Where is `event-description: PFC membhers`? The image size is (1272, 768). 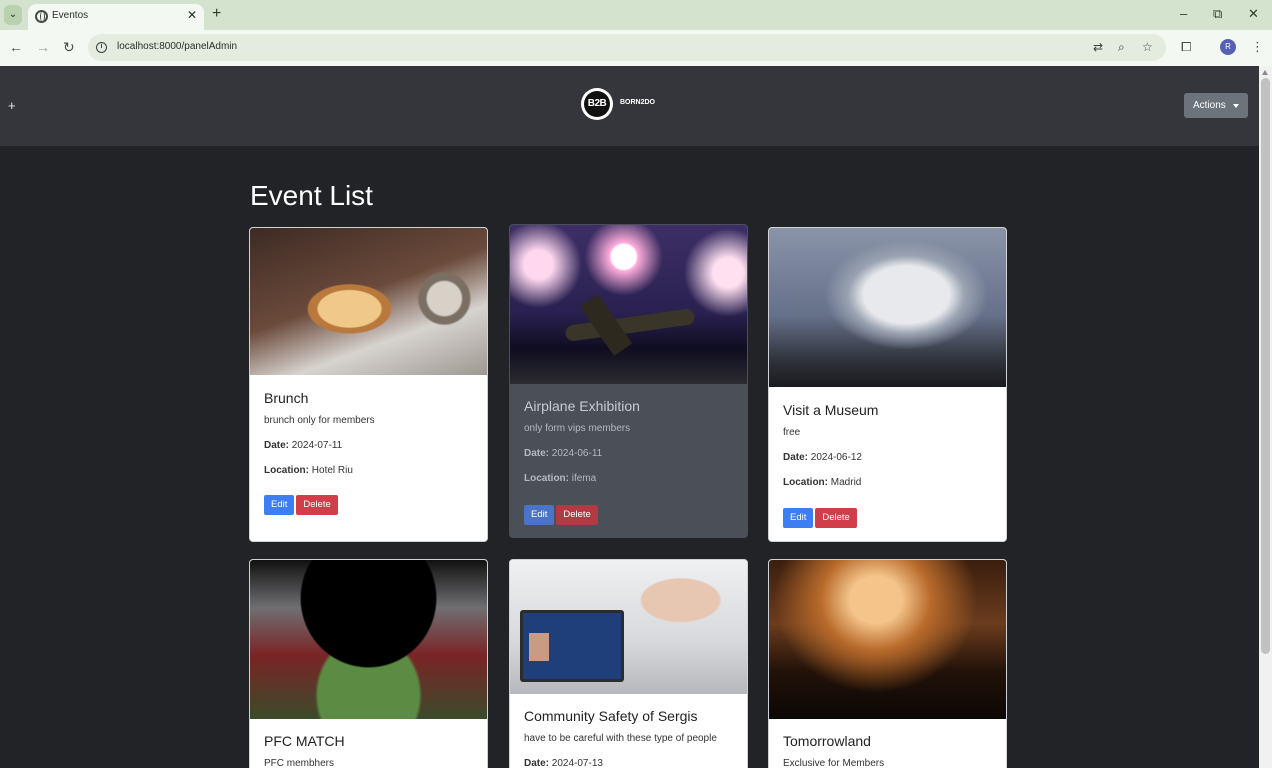 event-description: PFC membhers is located at coordinates (299, 763).